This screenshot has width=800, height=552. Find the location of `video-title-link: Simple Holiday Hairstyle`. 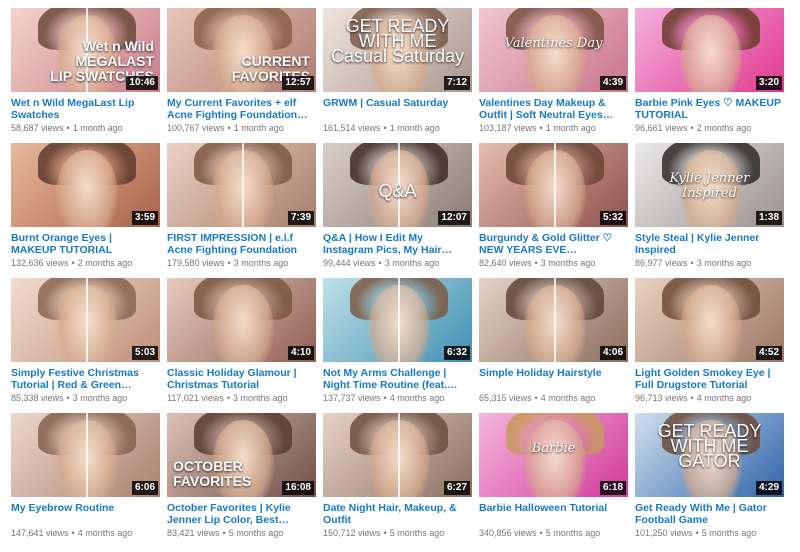

video-title-link: Simple Holiday Hairstyle is located at coordinates (553, 379).